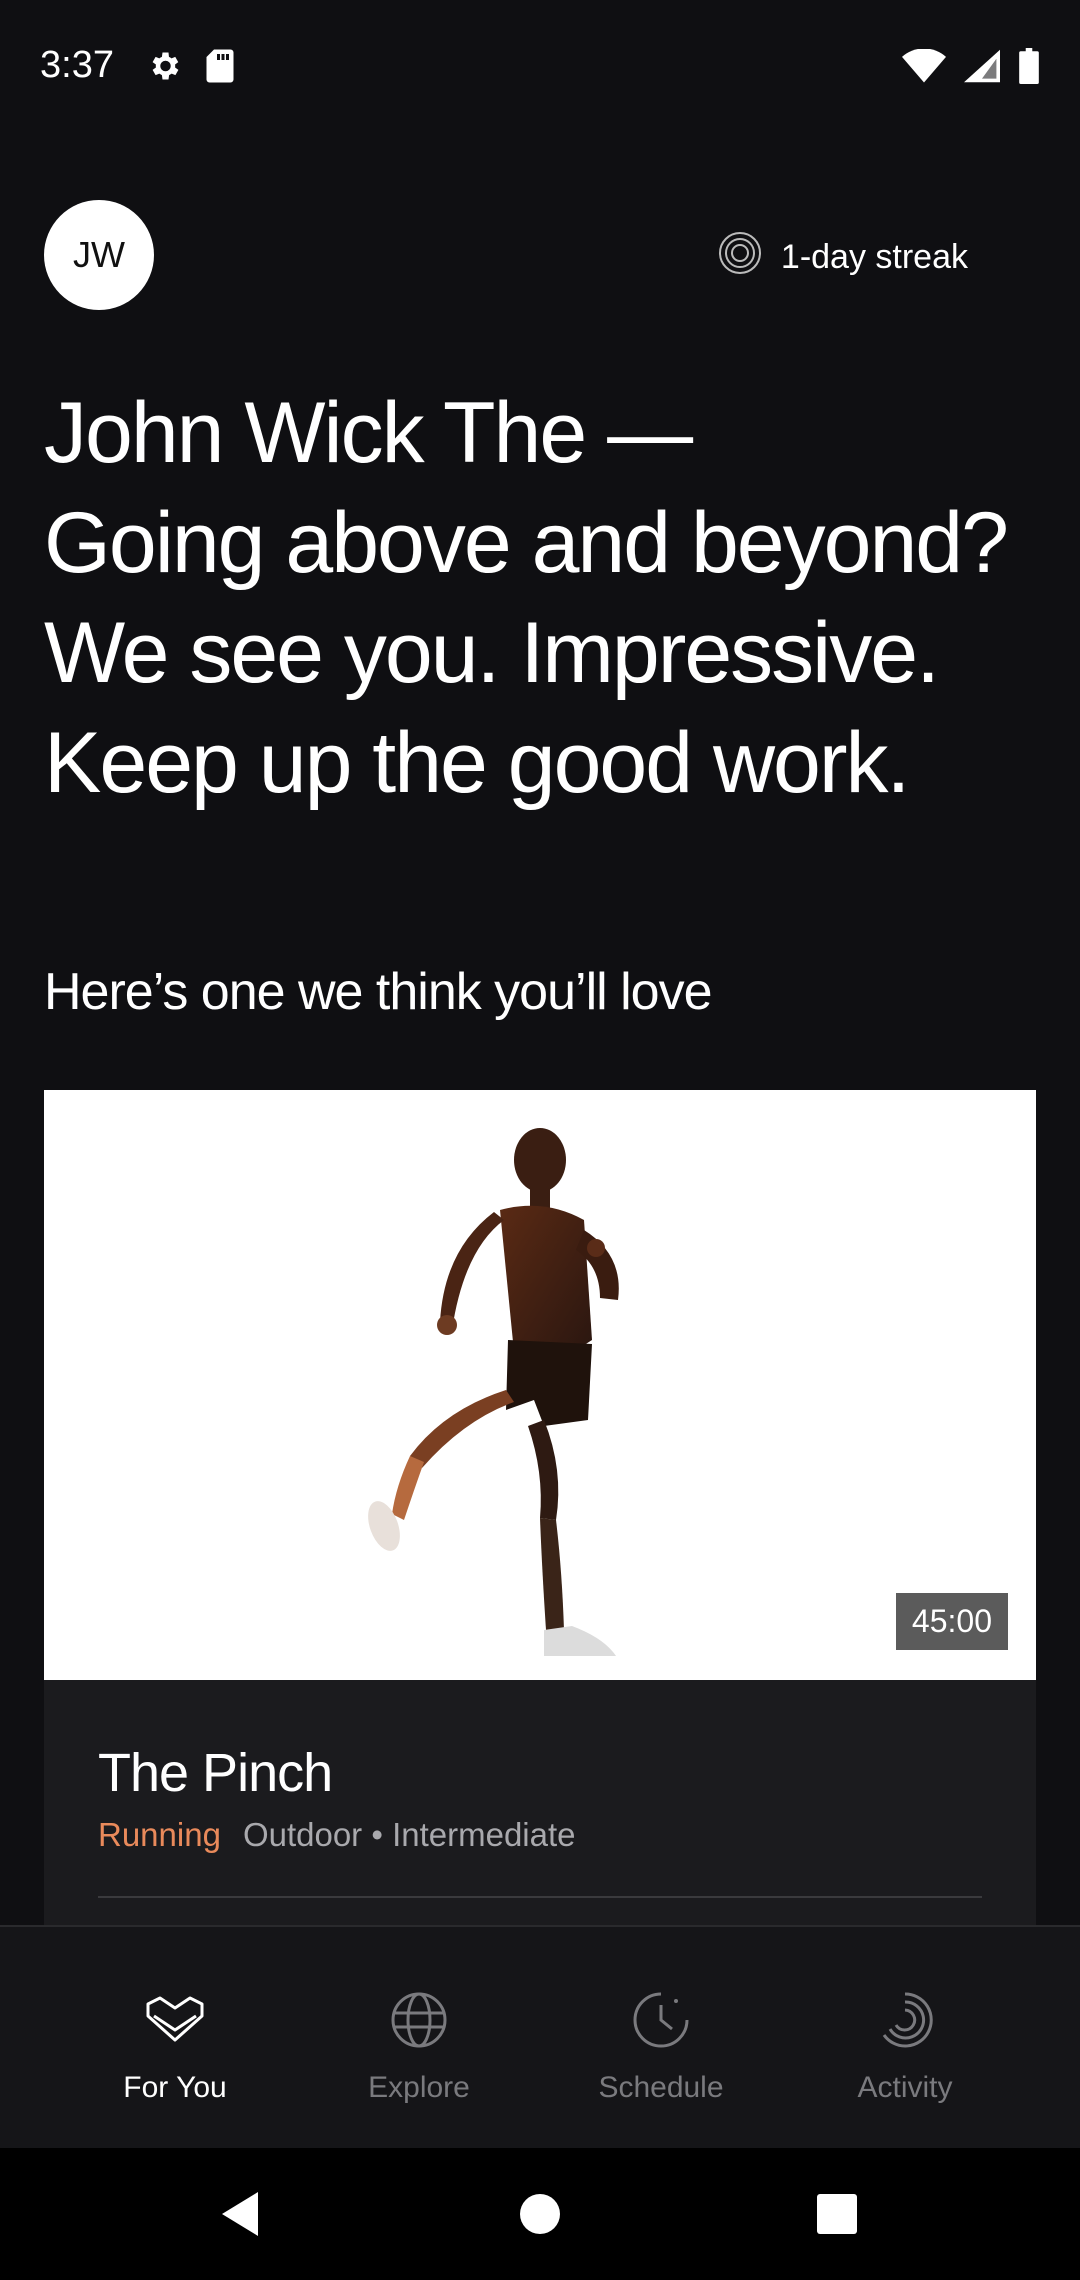  What do you see at coordinates (368, 433) in the screenshot?
I see `greeting-line: John Wick The —` at bounding box center [368, 433].